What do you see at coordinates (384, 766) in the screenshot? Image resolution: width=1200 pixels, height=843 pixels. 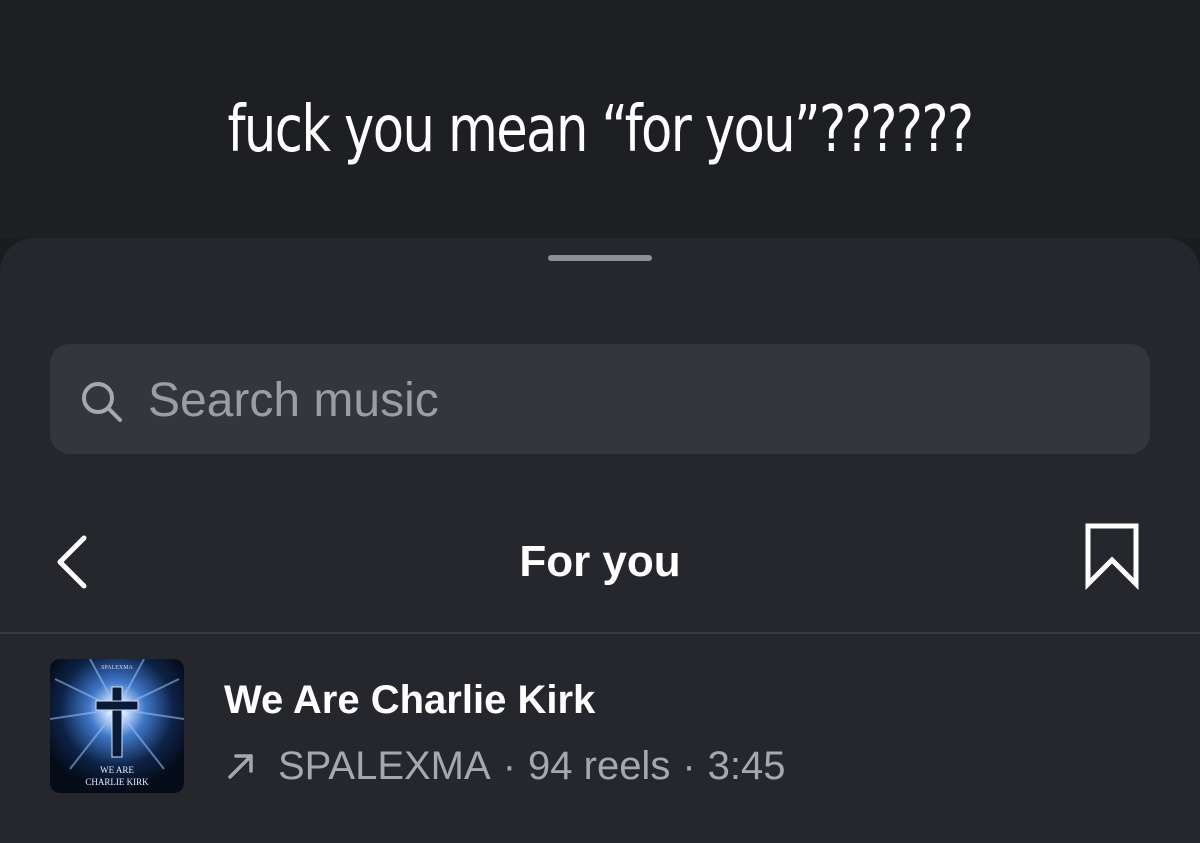 I see `track-artist: SPALEXMA` at bounding box center [384, 766].